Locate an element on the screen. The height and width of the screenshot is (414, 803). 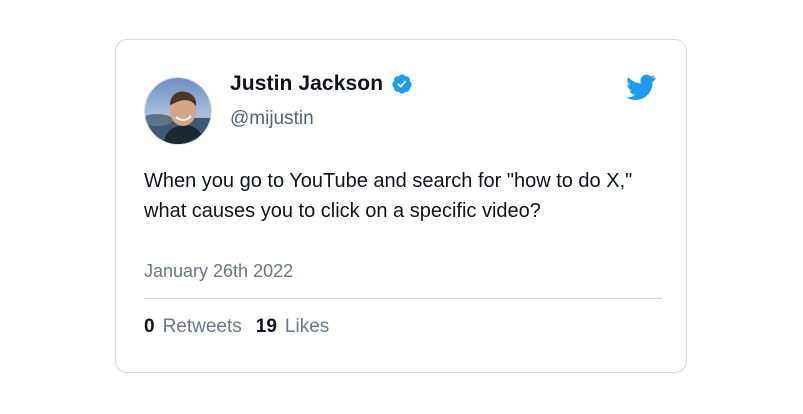
author-row: Justin Jackson is located at coordinates (321, 84).